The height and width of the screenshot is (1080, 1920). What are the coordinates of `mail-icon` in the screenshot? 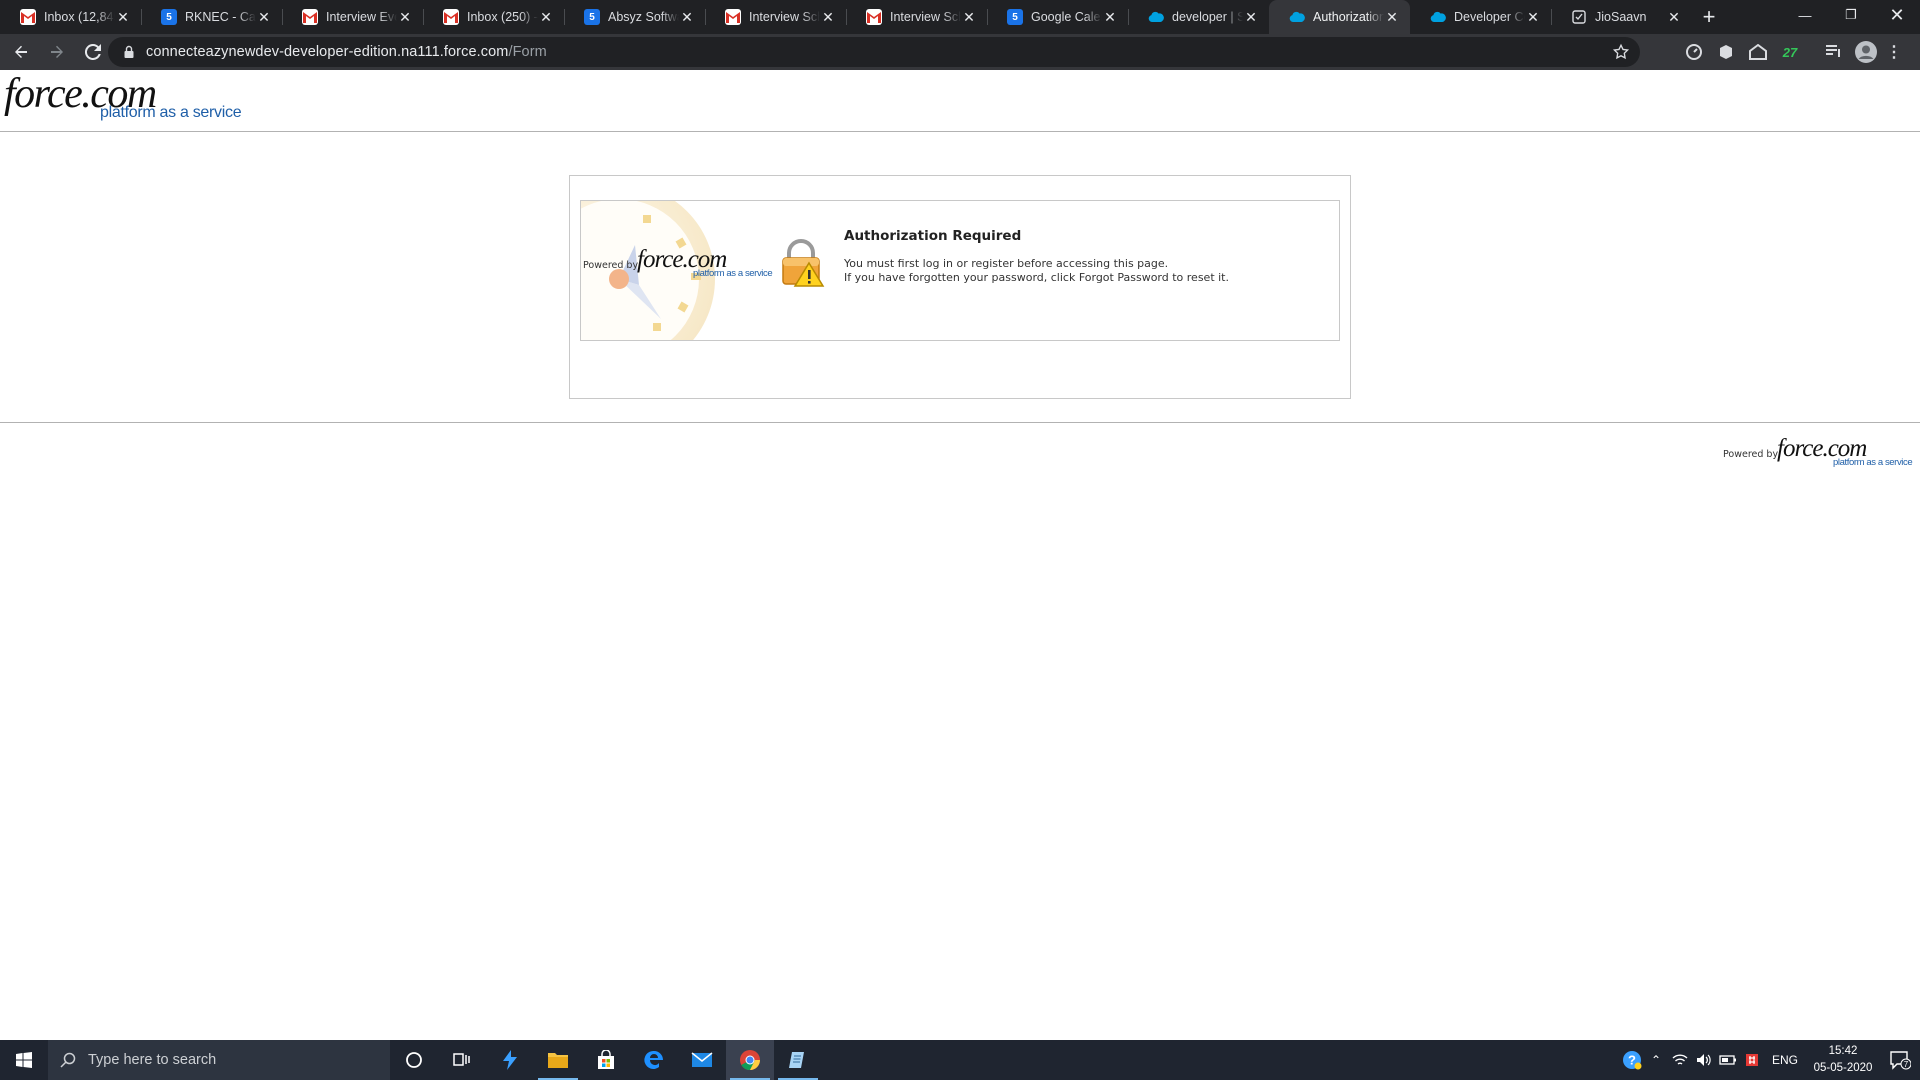 It's located at (702, 1059).